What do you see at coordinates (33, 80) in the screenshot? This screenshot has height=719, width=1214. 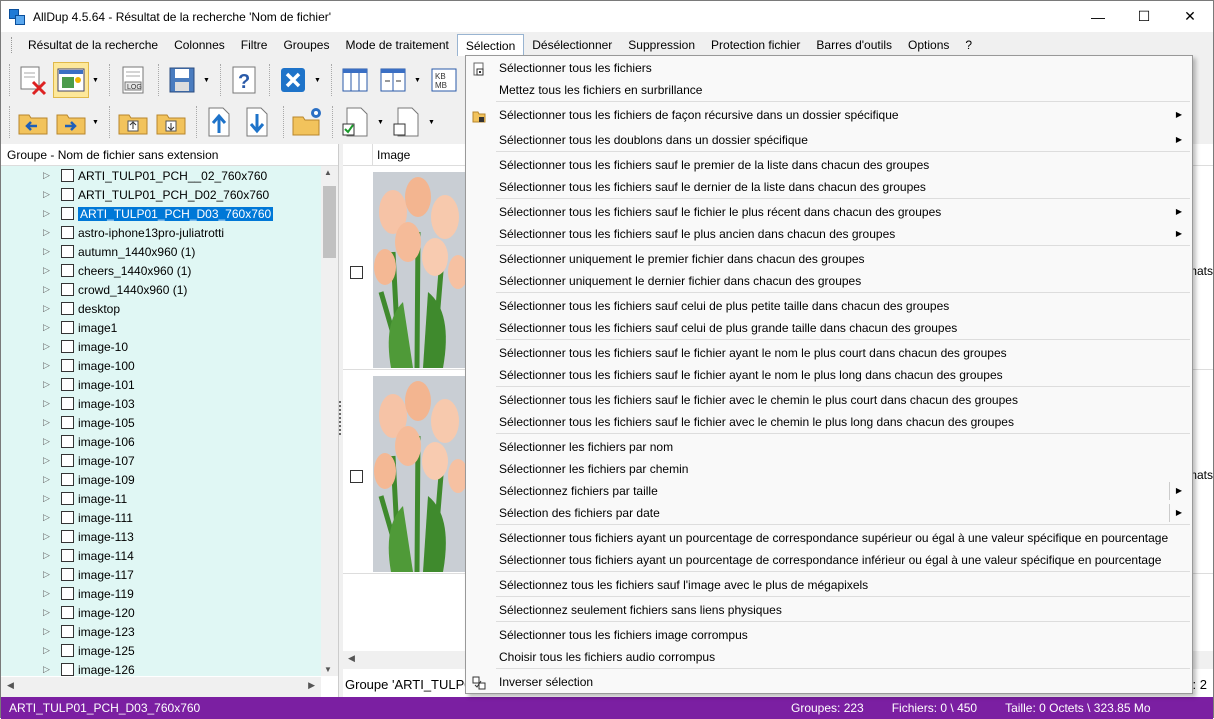 I see `delete-results-button` at bounding box center [33, 80].